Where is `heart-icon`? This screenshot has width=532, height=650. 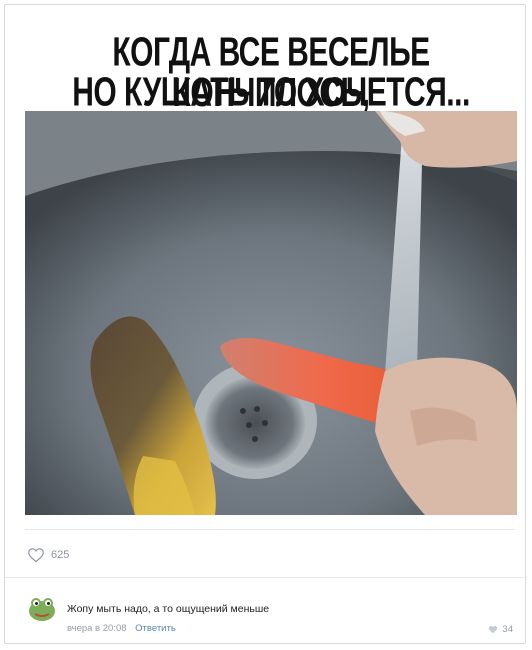
heart-icon is located at coordinates (36, 555).